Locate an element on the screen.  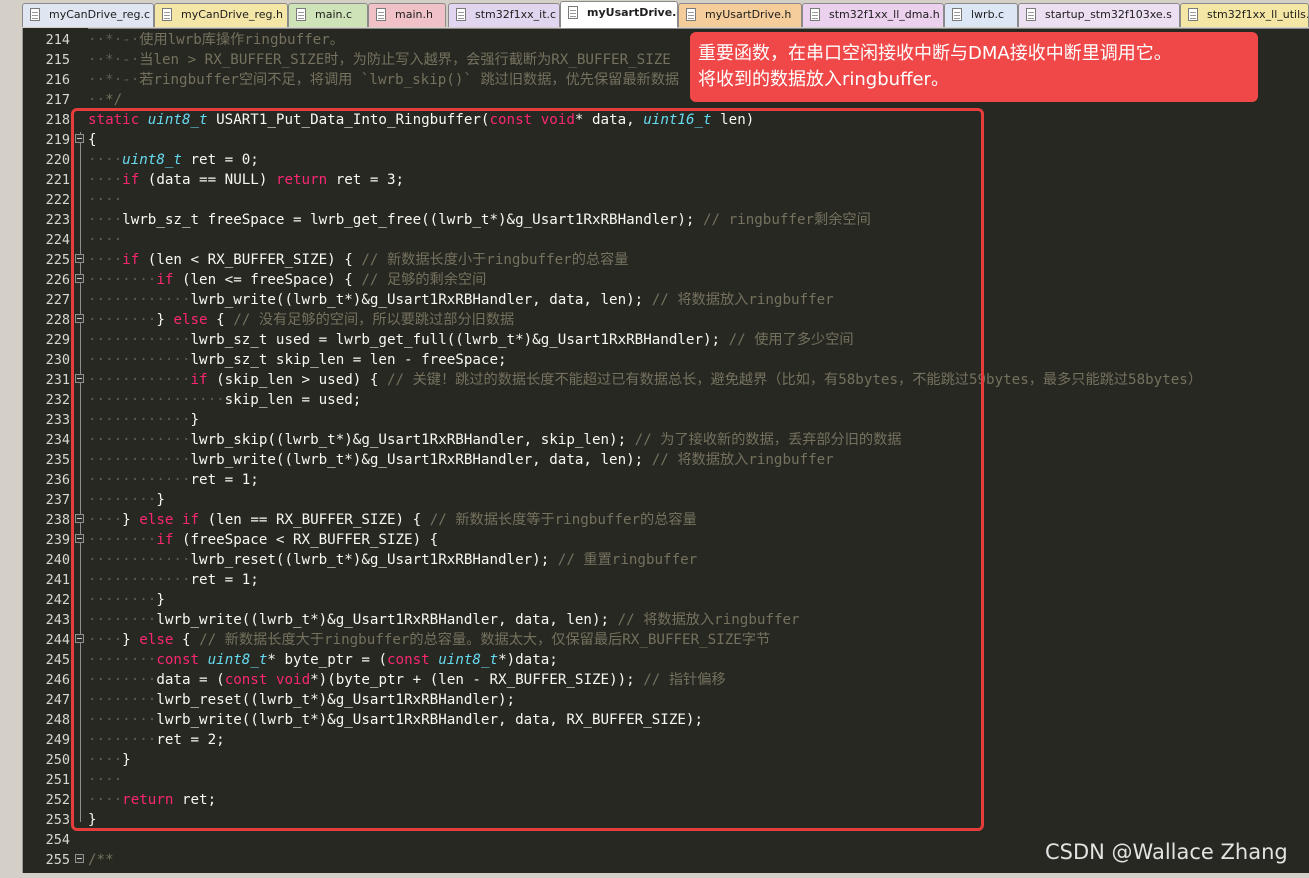
line-number: 233 is located at coordinates (57, 420).